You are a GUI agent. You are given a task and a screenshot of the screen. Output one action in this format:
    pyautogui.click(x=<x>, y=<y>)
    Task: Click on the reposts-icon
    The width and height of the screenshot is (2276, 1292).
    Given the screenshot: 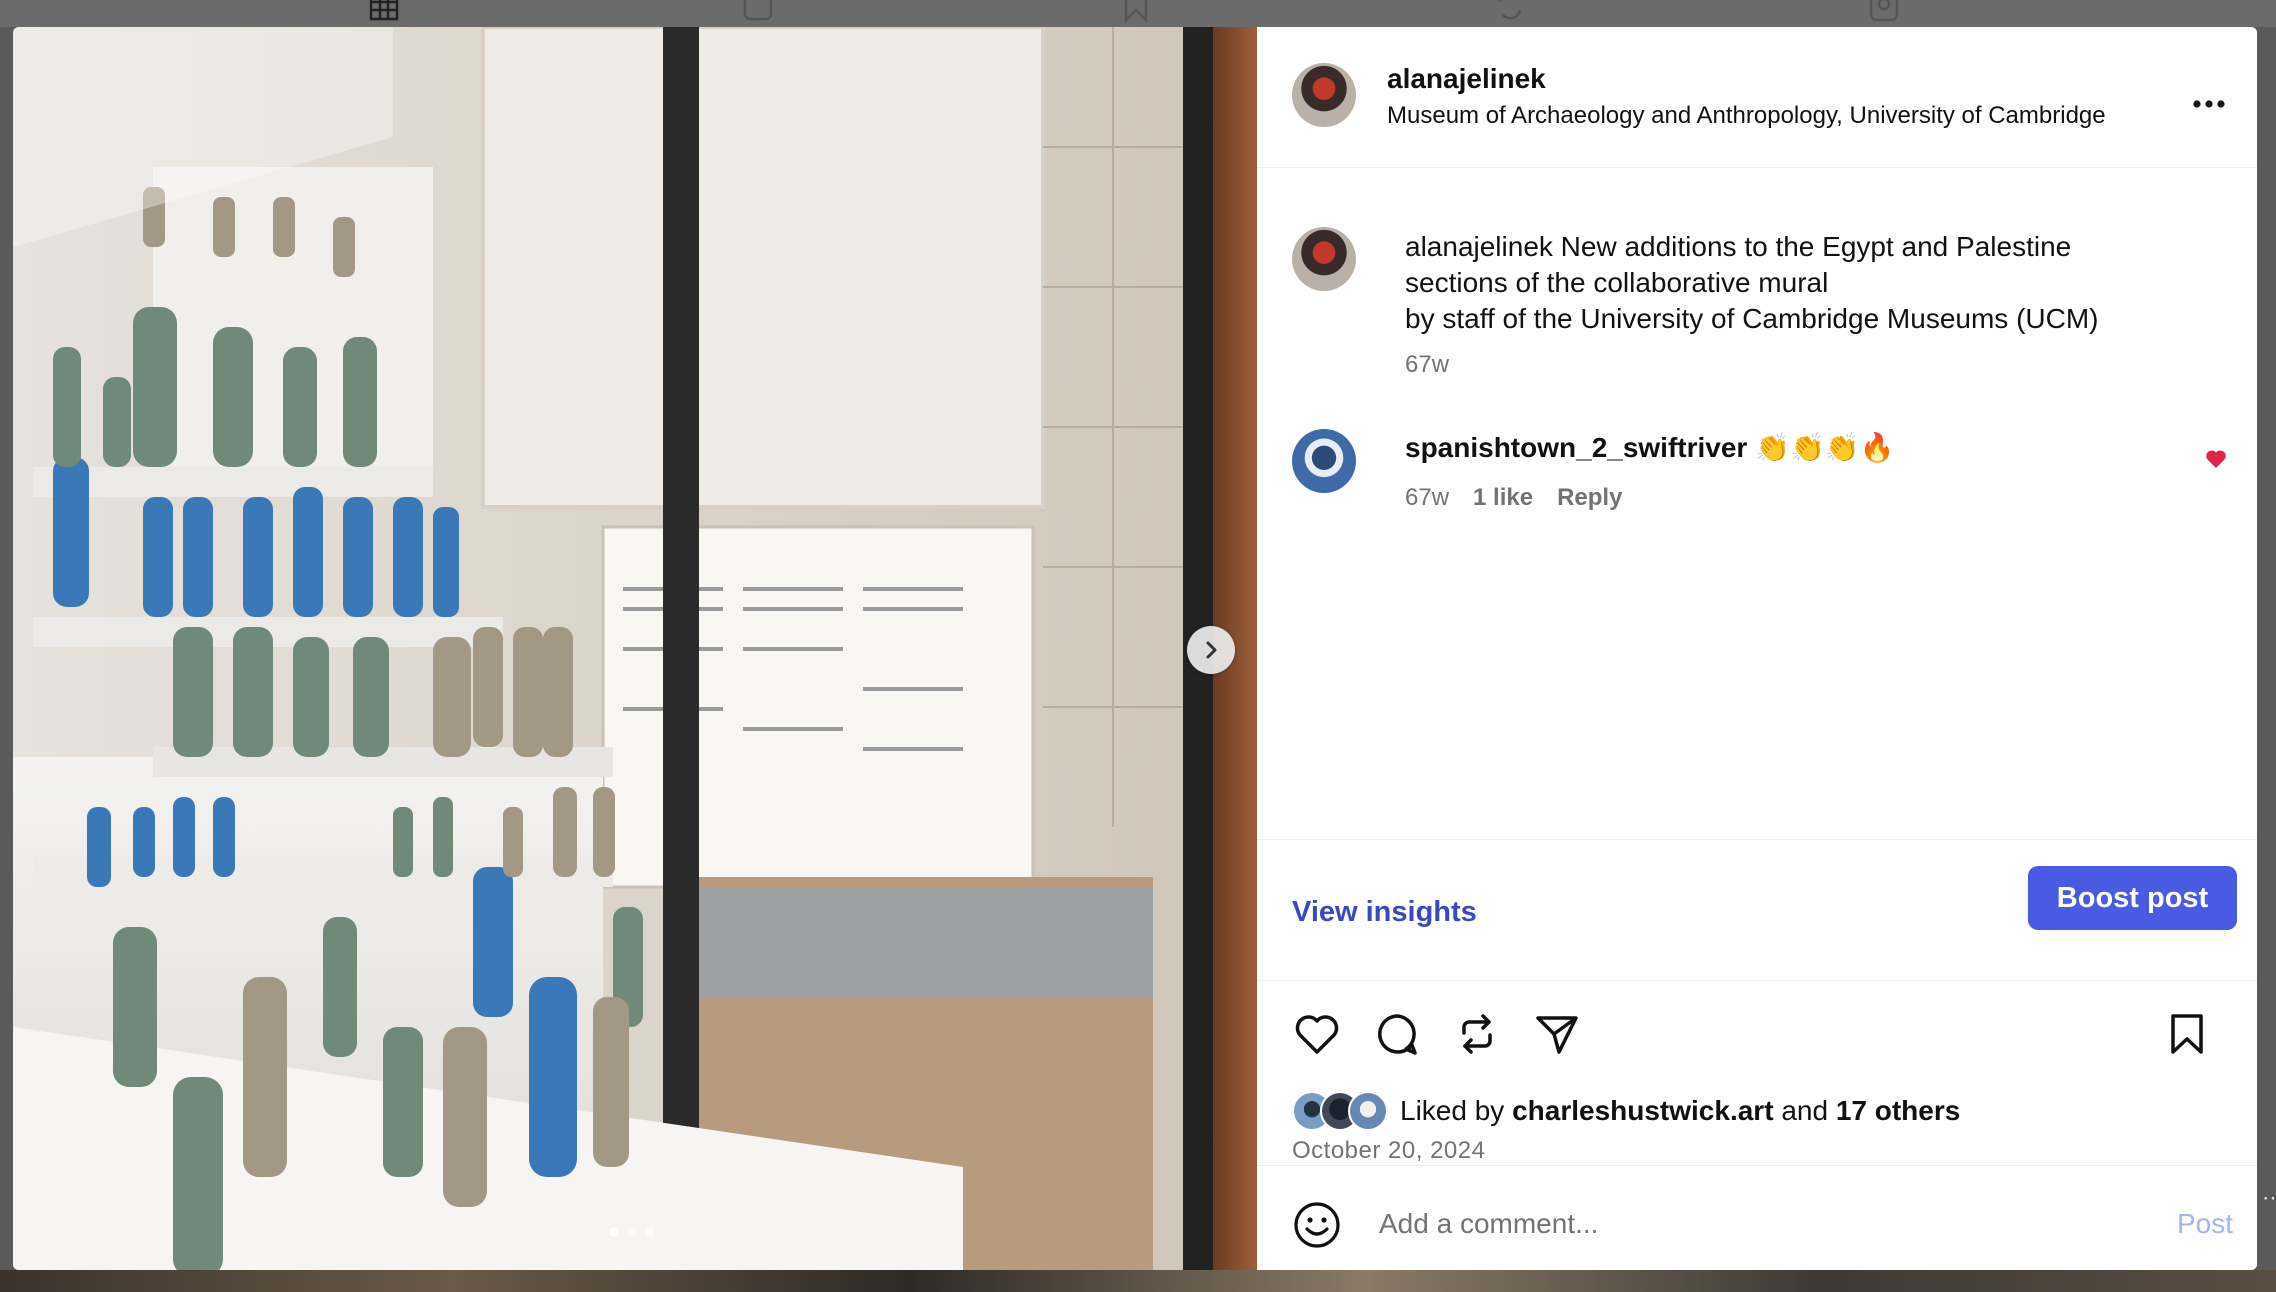 What is the action you would take?
    pyautogui.click(x=1510, y=12)
    